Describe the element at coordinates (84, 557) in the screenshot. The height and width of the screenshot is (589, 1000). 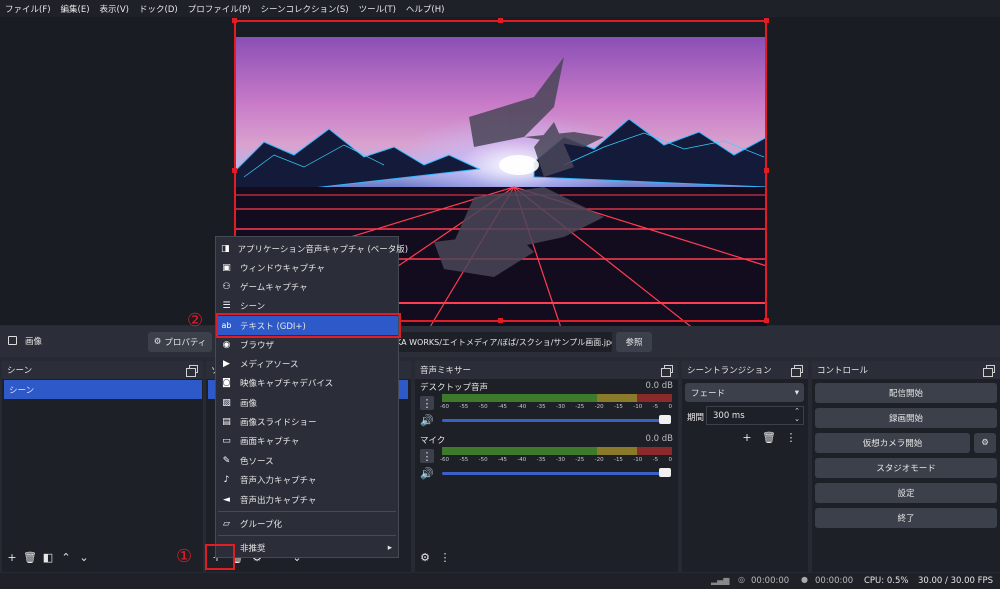
I see `move-down-icon: ⌄` at that location.